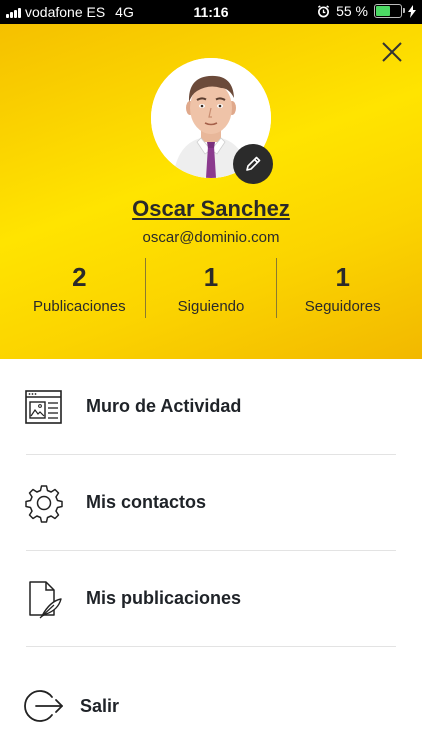  I want to click on menu-item-label: Mis publicaciones, so click(164, 598).